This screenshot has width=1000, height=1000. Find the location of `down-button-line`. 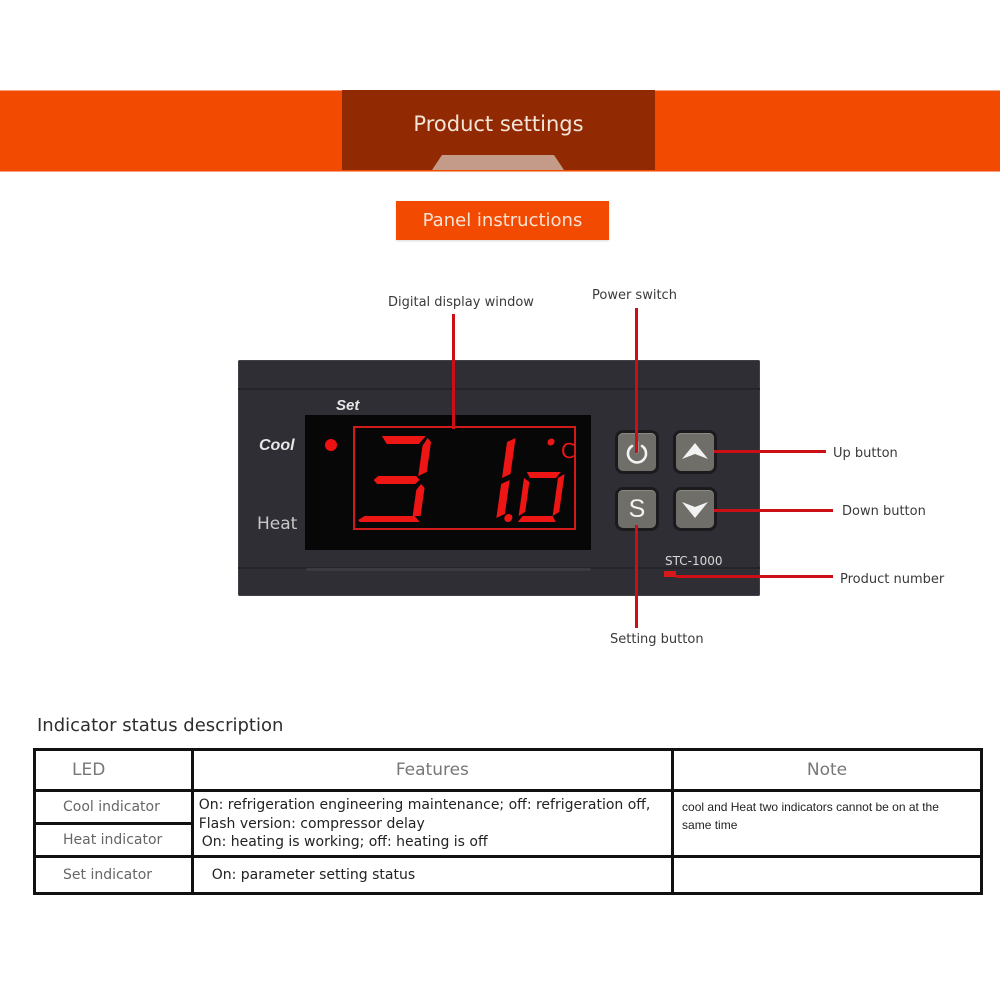

down-button-line is located at coordinates (773, 510).